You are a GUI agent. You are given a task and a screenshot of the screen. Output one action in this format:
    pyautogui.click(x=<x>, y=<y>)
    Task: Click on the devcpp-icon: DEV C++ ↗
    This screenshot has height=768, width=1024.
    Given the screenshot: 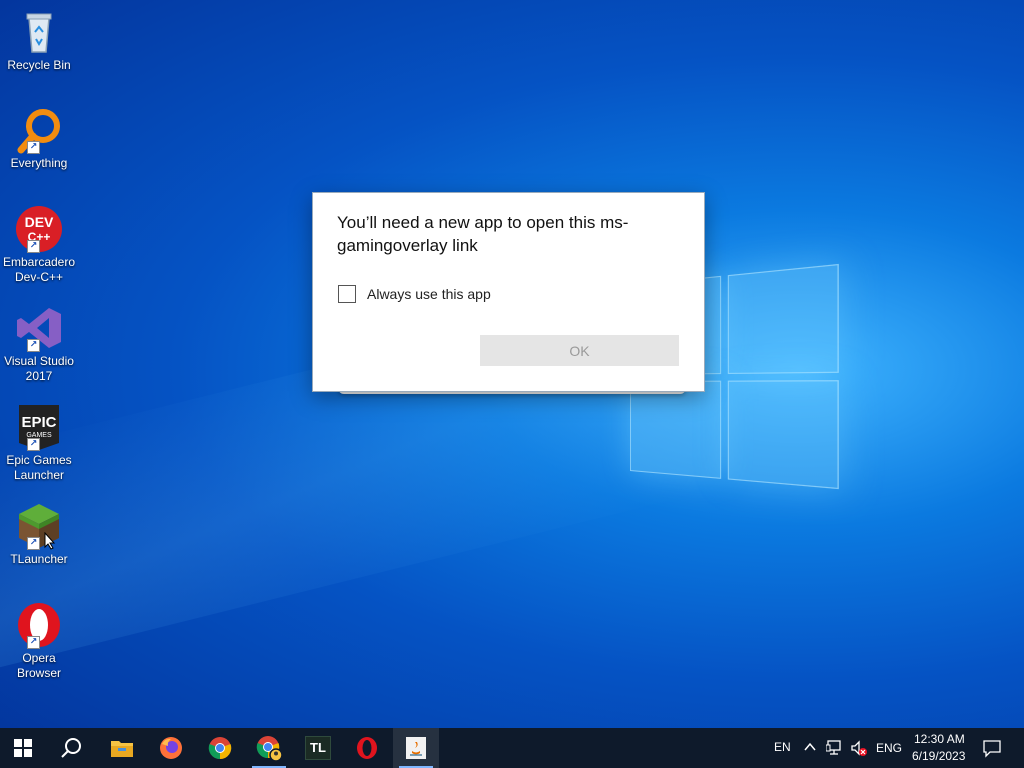 What is the action you would take?
    pyautogui.click(x=39, y=229)
    